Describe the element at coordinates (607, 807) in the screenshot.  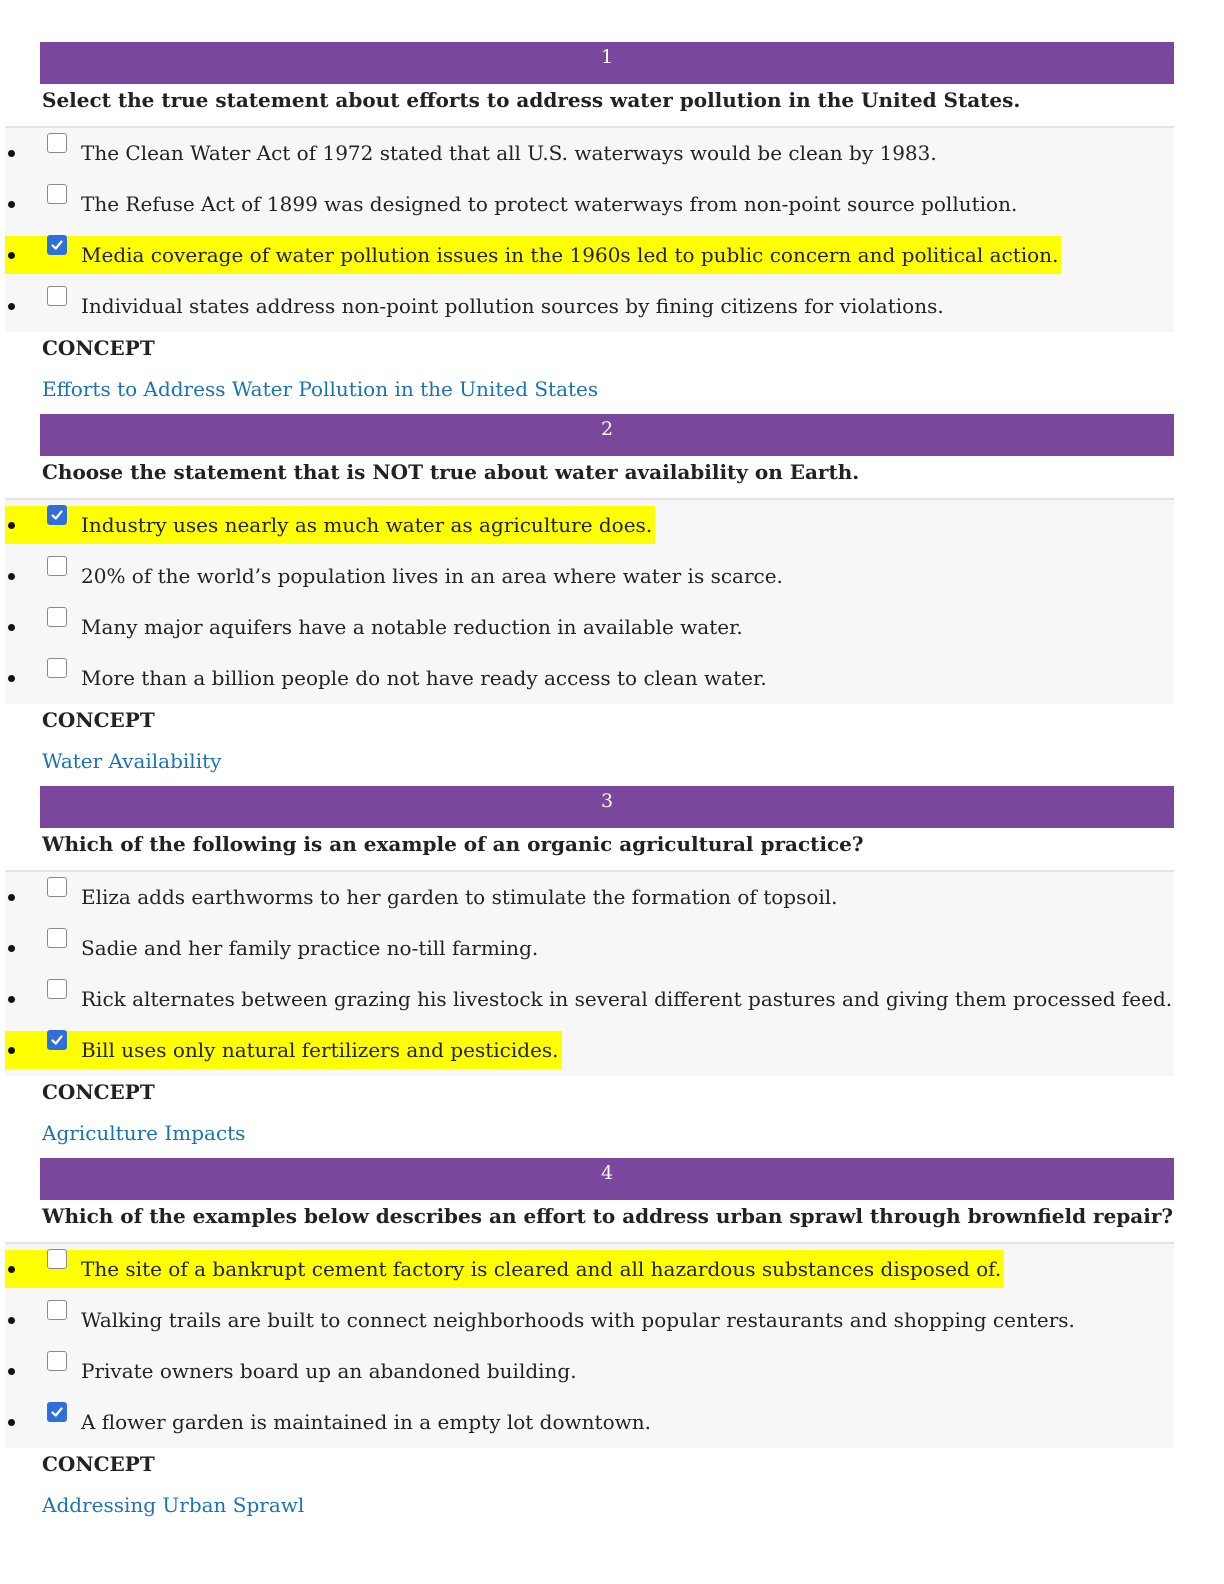
I see `question-number-header: 3` at that location.